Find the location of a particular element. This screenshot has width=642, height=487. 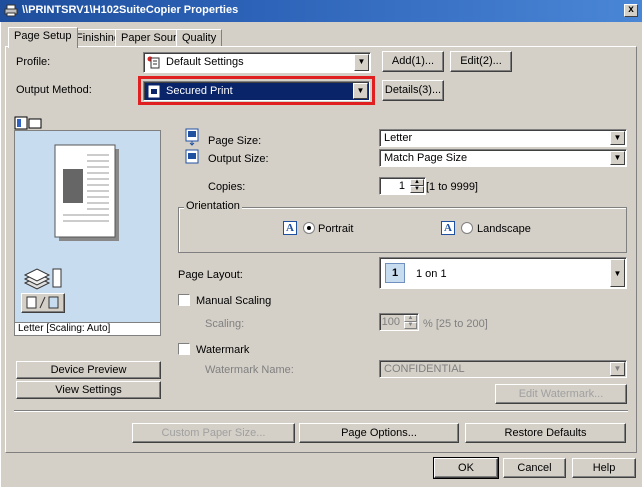

printer-icon is located at coordinates (11, 10).